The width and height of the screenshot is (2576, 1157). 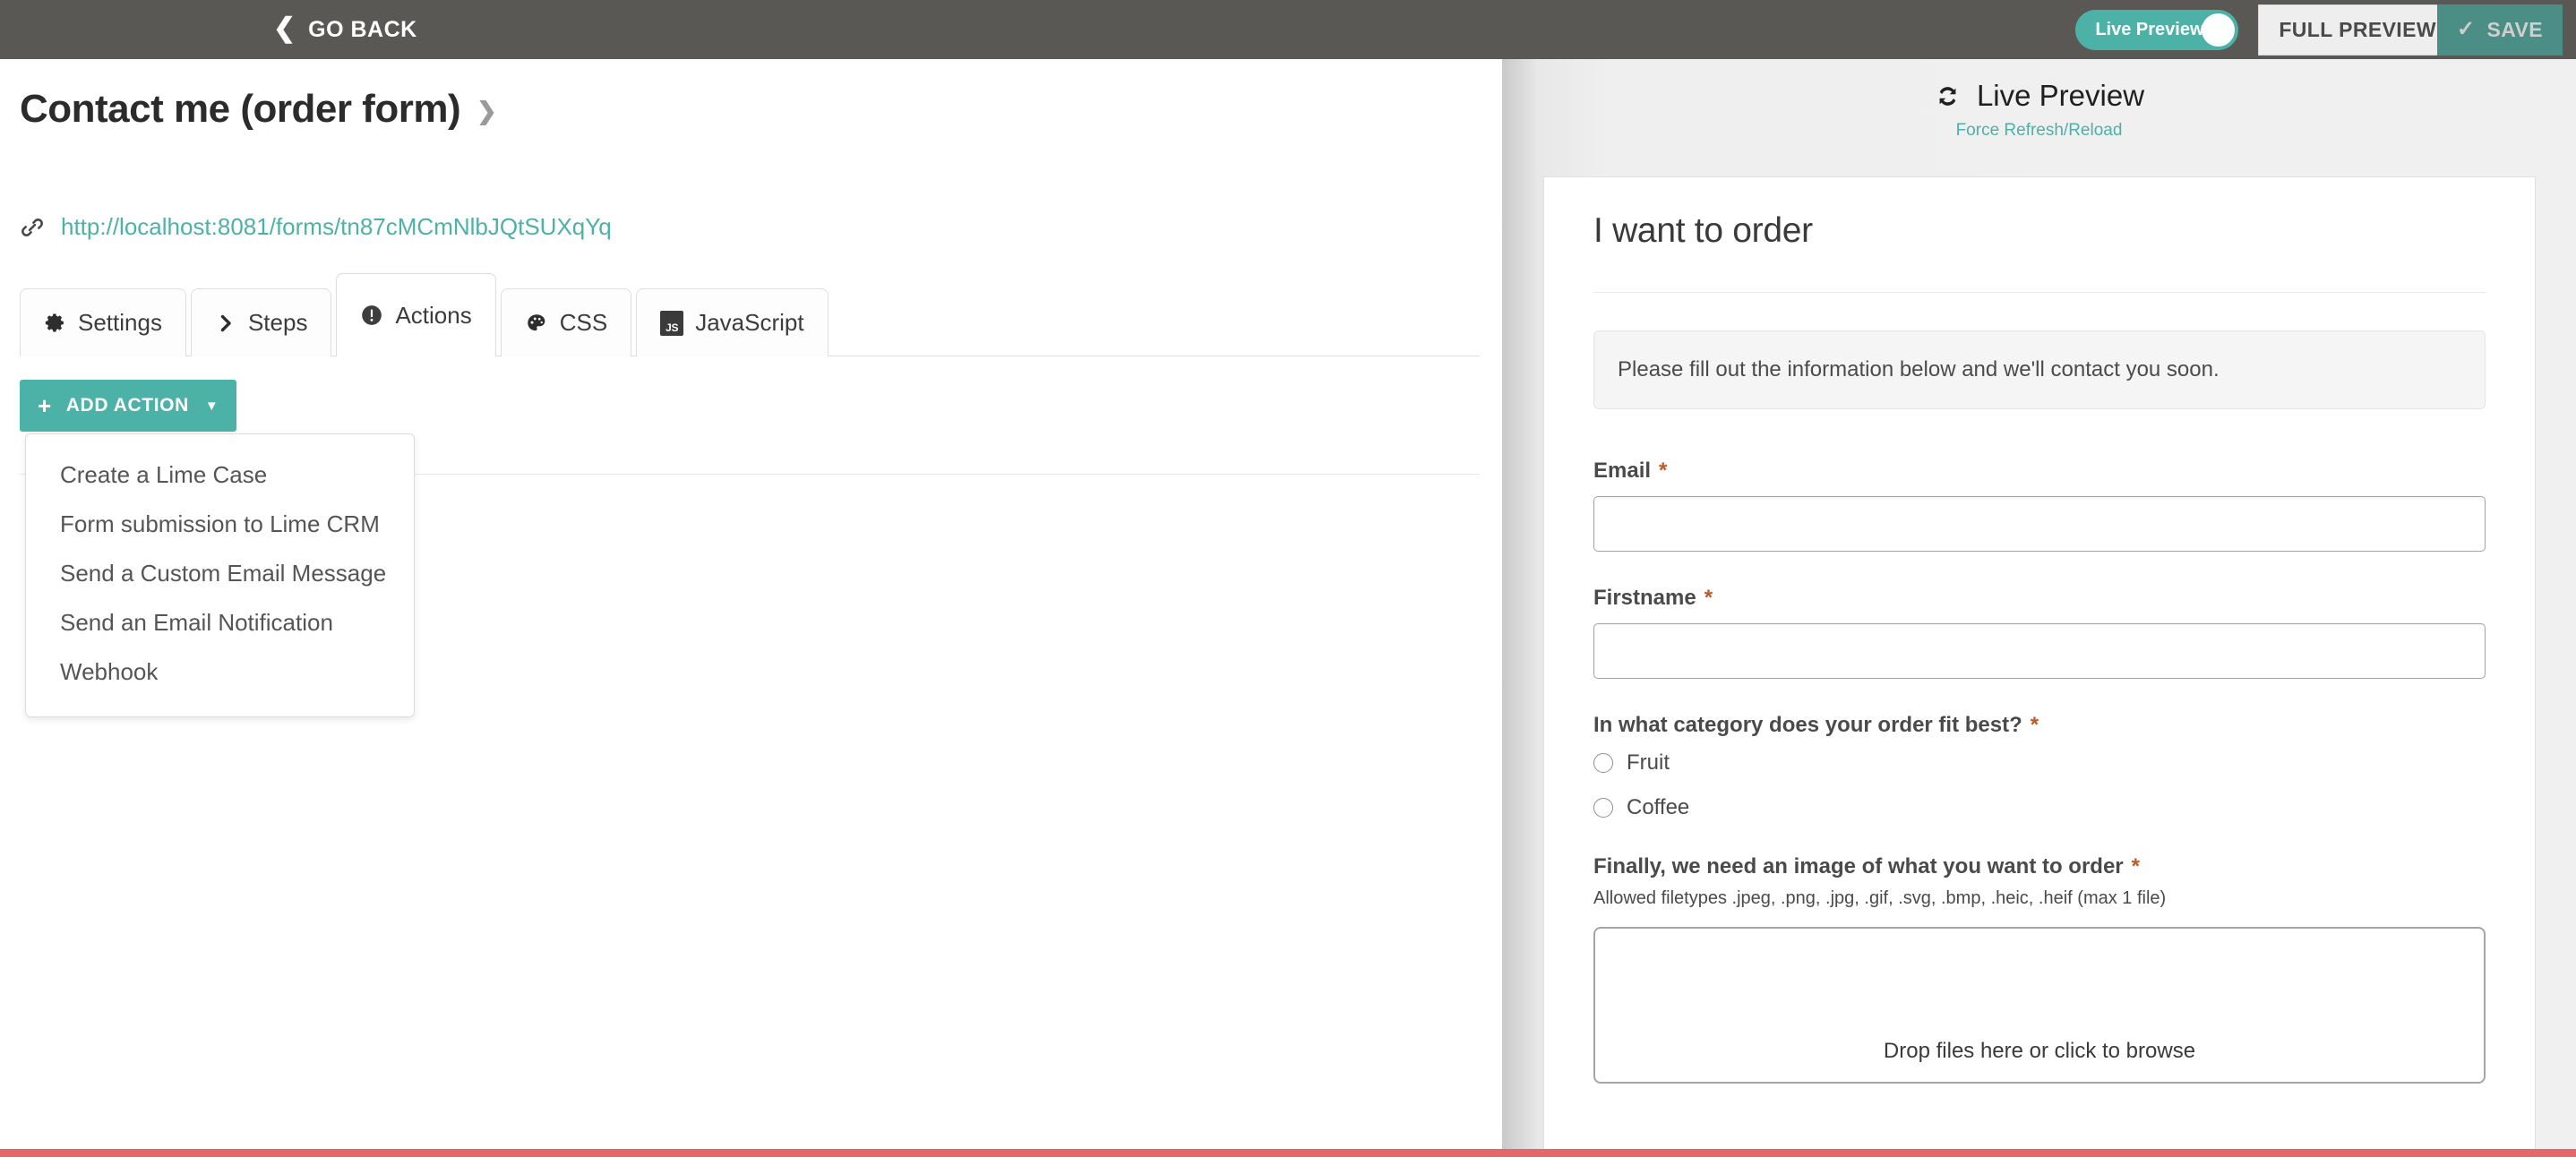 I want to click on firstname-input, so click(x=2039, y=651).